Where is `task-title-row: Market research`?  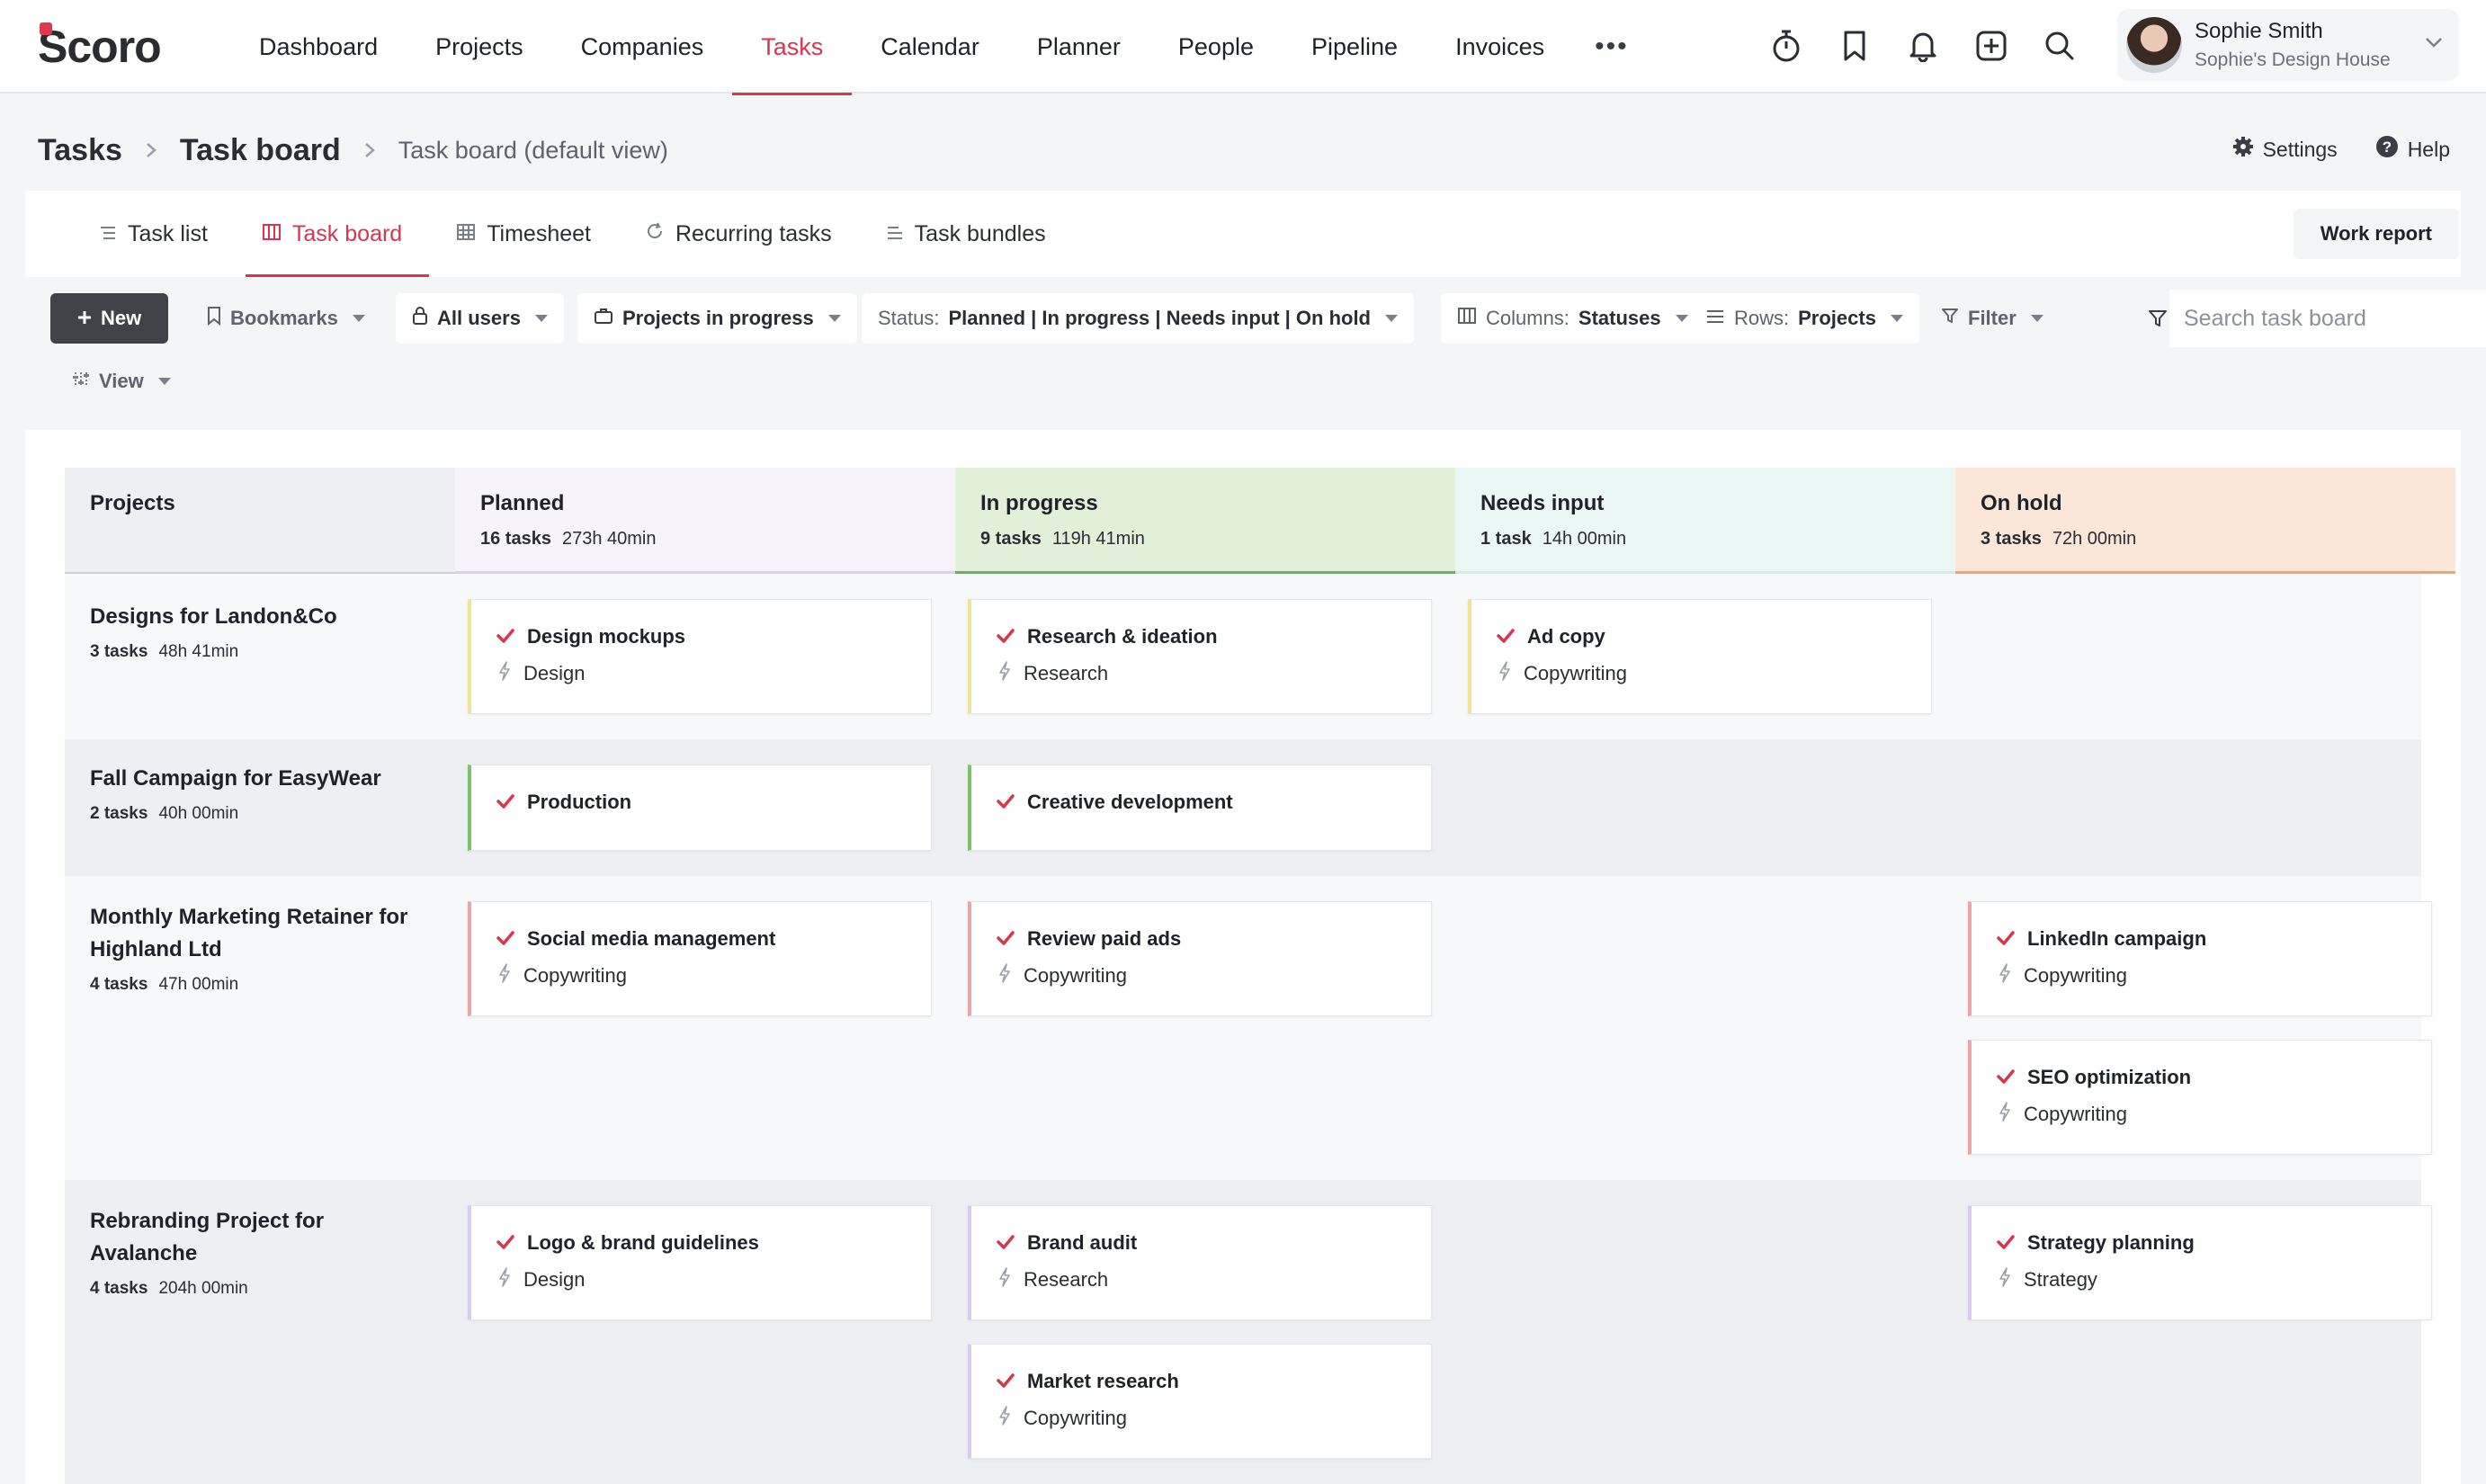 task-title-row: Market research is located at coordinates (1201, 1381).